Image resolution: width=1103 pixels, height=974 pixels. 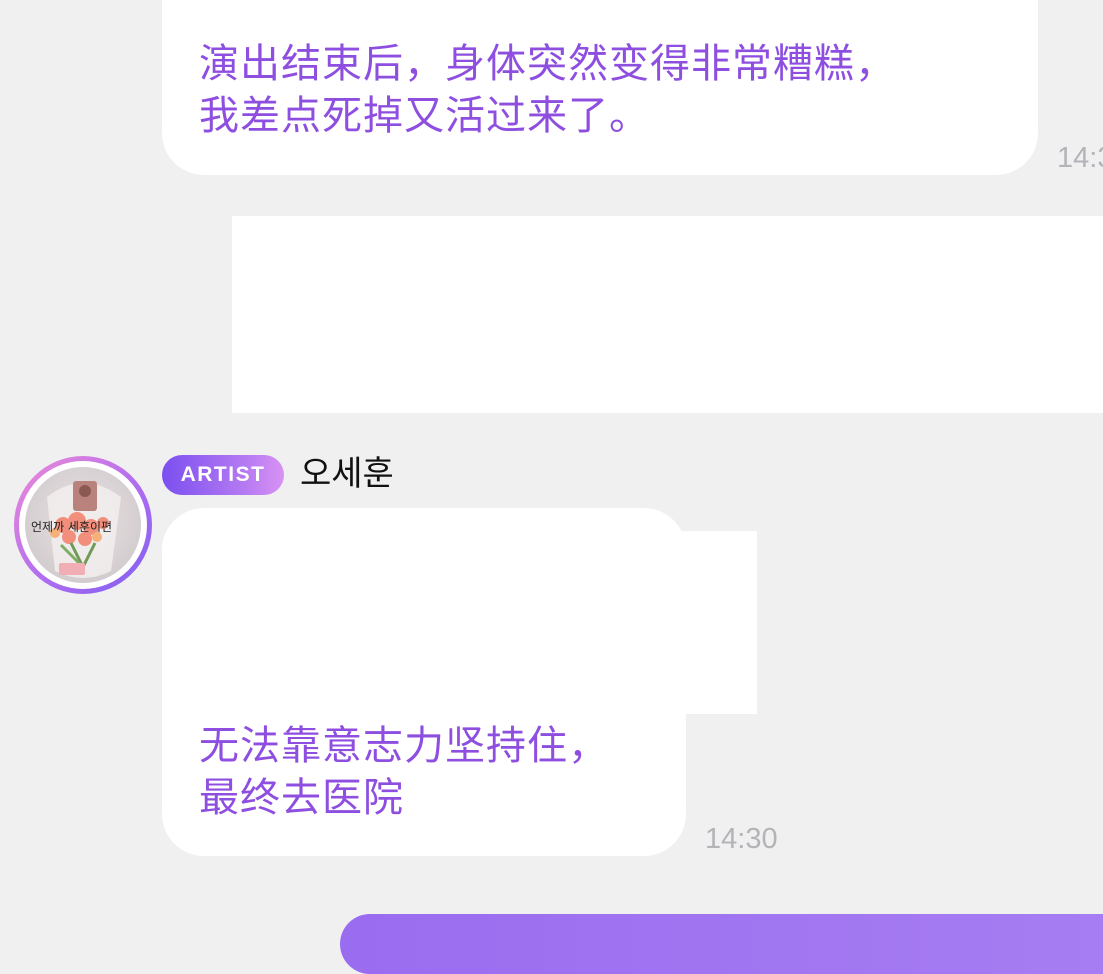 What do you see at coordinates (72, 527) in the screenshot?
I see `avatar-caption: 언제까 세훈이편` at bounding box center [72, 527].